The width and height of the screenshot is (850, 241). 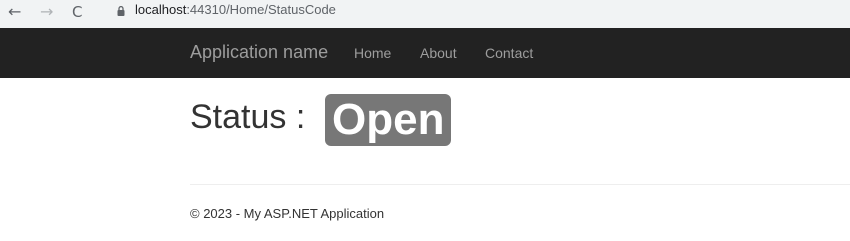 I want to click on nav-link-about: About, so click(x=438, y=53).